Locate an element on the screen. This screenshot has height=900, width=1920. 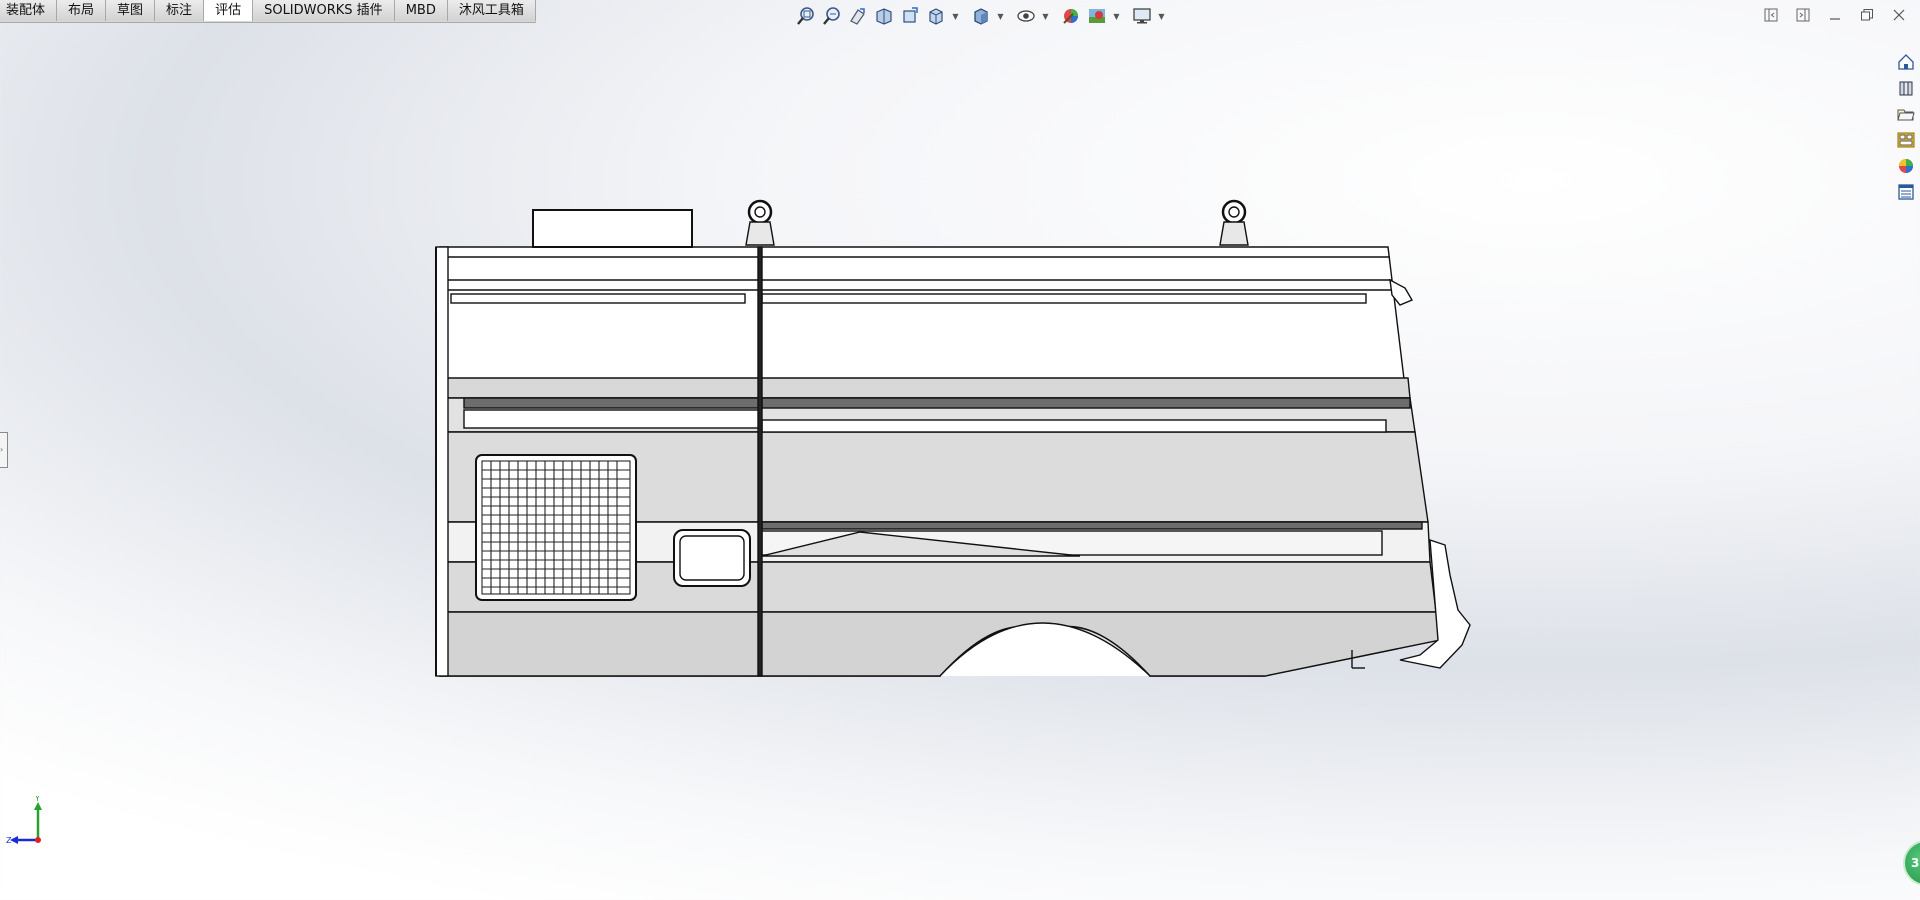
view-triad: Y Z is located at coordinates (28, 823).